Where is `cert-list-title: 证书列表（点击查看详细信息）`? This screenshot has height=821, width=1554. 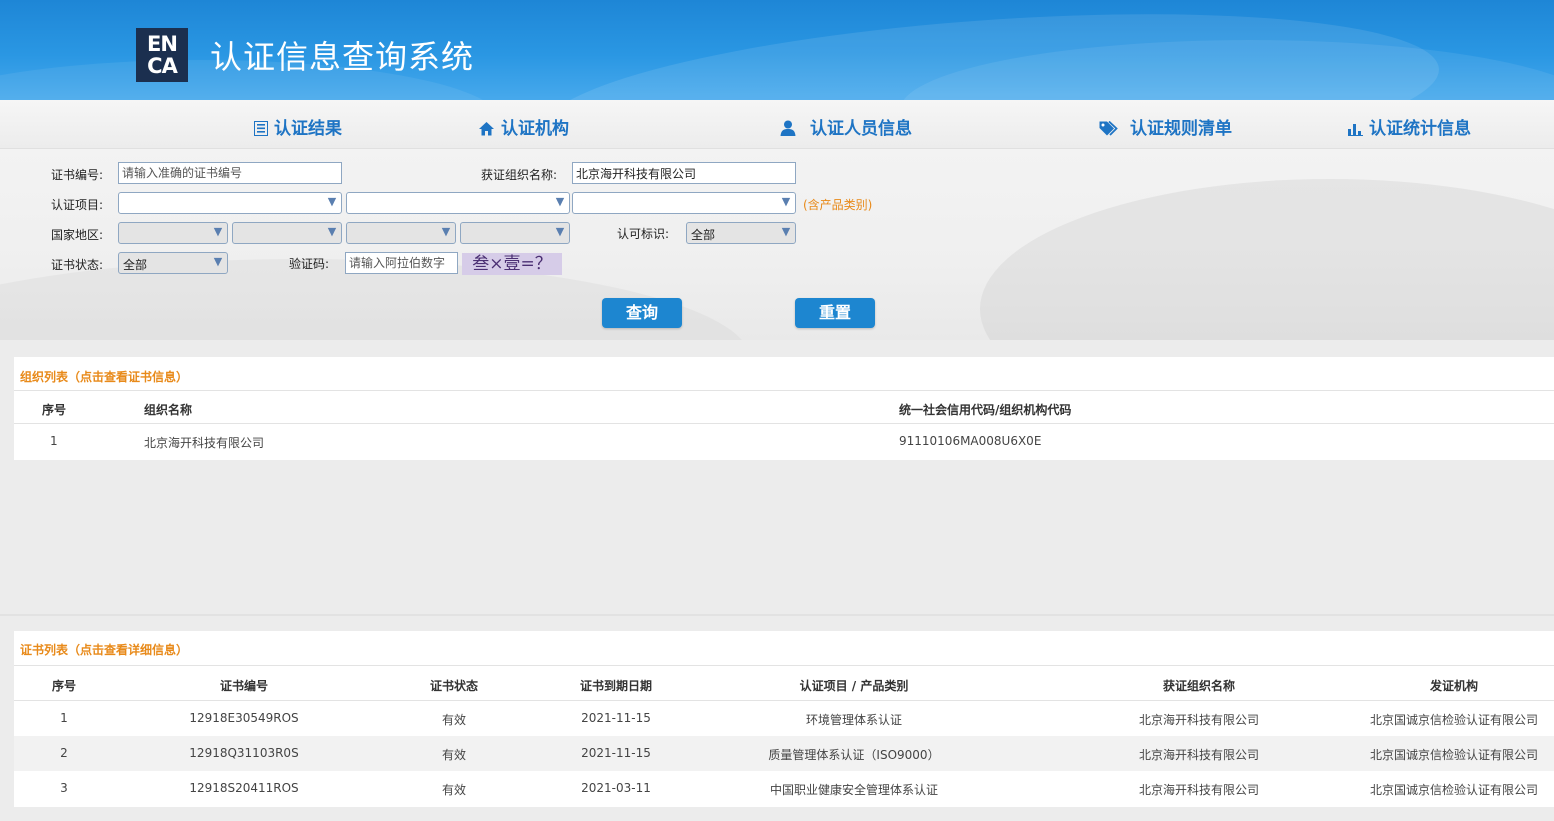 cert-list-title: 证书列表（点击查看详细信息） is located at coordinates (104, 650).